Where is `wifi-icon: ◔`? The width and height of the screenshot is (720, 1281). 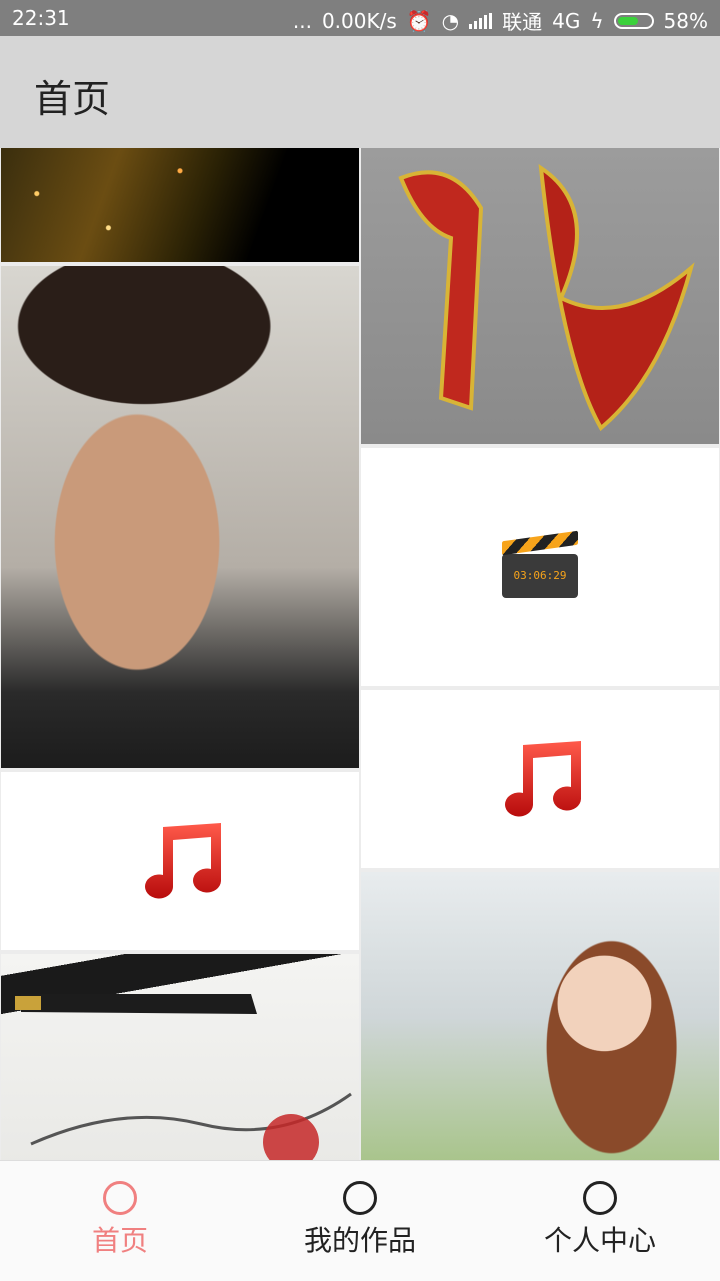 wifi-icon: ◔ is located at coordinates (450, 20).